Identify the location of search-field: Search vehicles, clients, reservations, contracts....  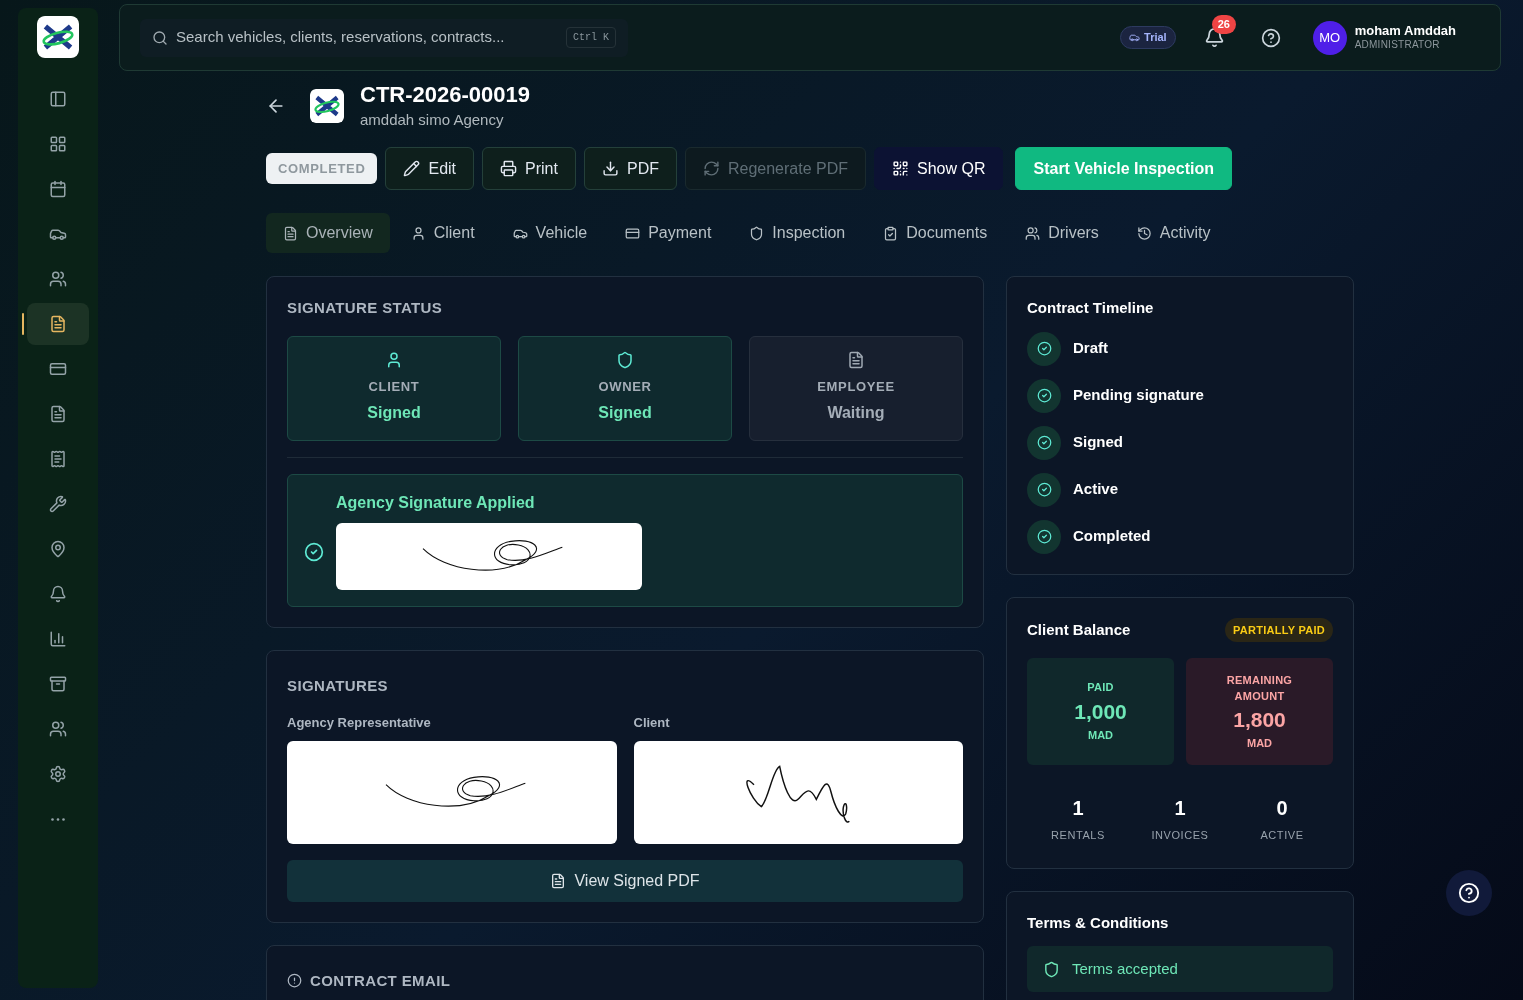
(367, 37).